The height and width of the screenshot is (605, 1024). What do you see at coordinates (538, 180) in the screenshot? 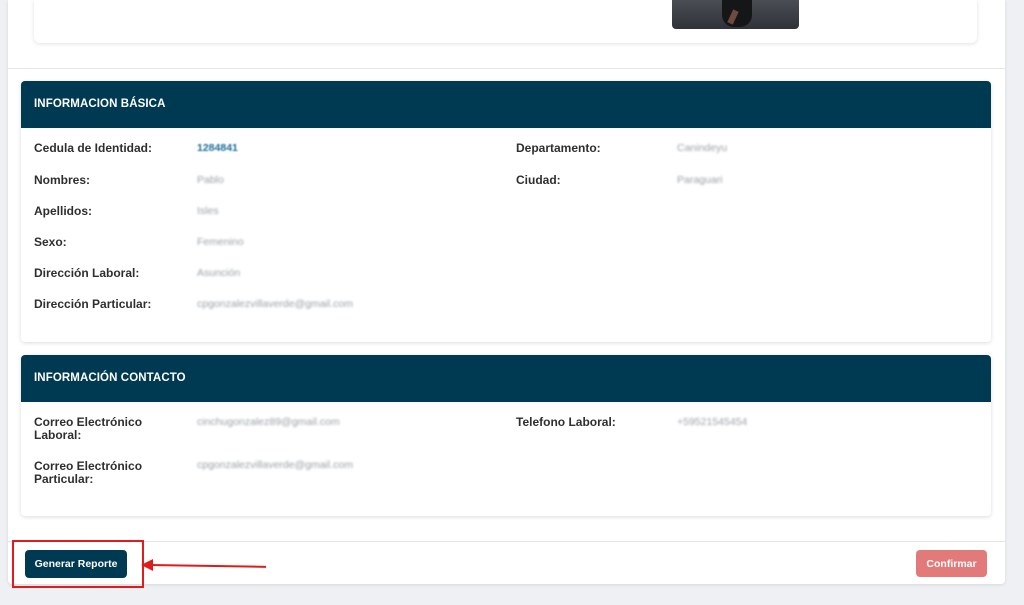
I see `ciudad-label: Ciudad:` at bounding box center [538, 180].